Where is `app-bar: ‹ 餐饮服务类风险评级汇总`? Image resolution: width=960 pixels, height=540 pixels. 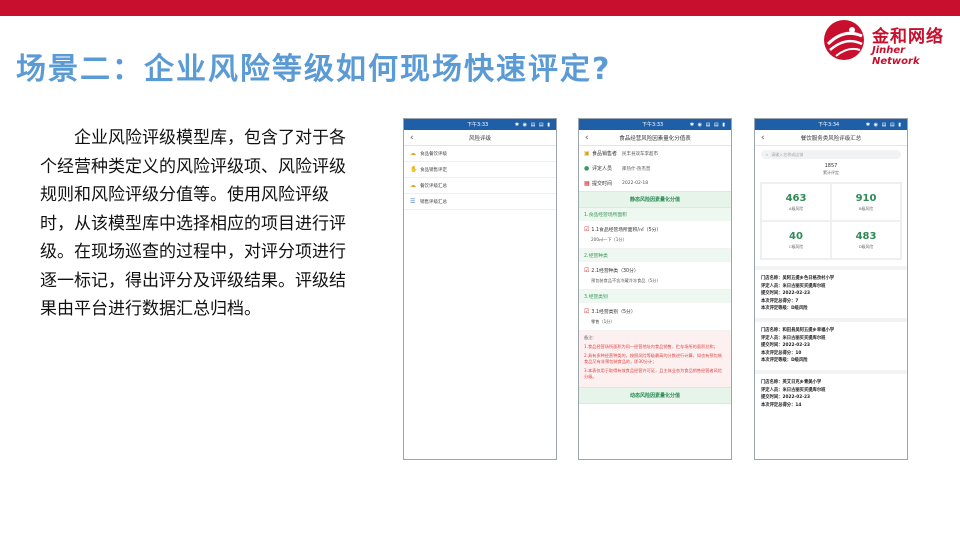
app-bar: ‹ 餐饮服务类风险评级汇总 is located at coordinates (831, 138).